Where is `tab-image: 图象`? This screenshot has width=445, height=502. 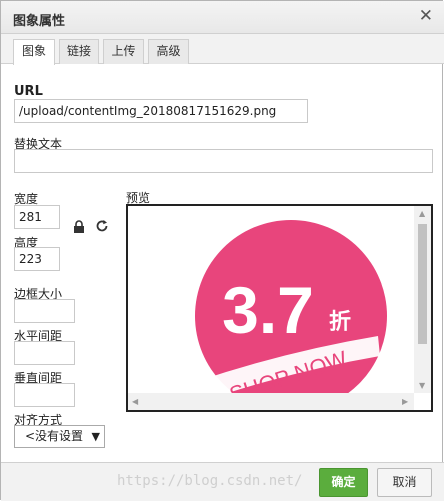 tab-image: 图象 is located at coordinates (34, 52).